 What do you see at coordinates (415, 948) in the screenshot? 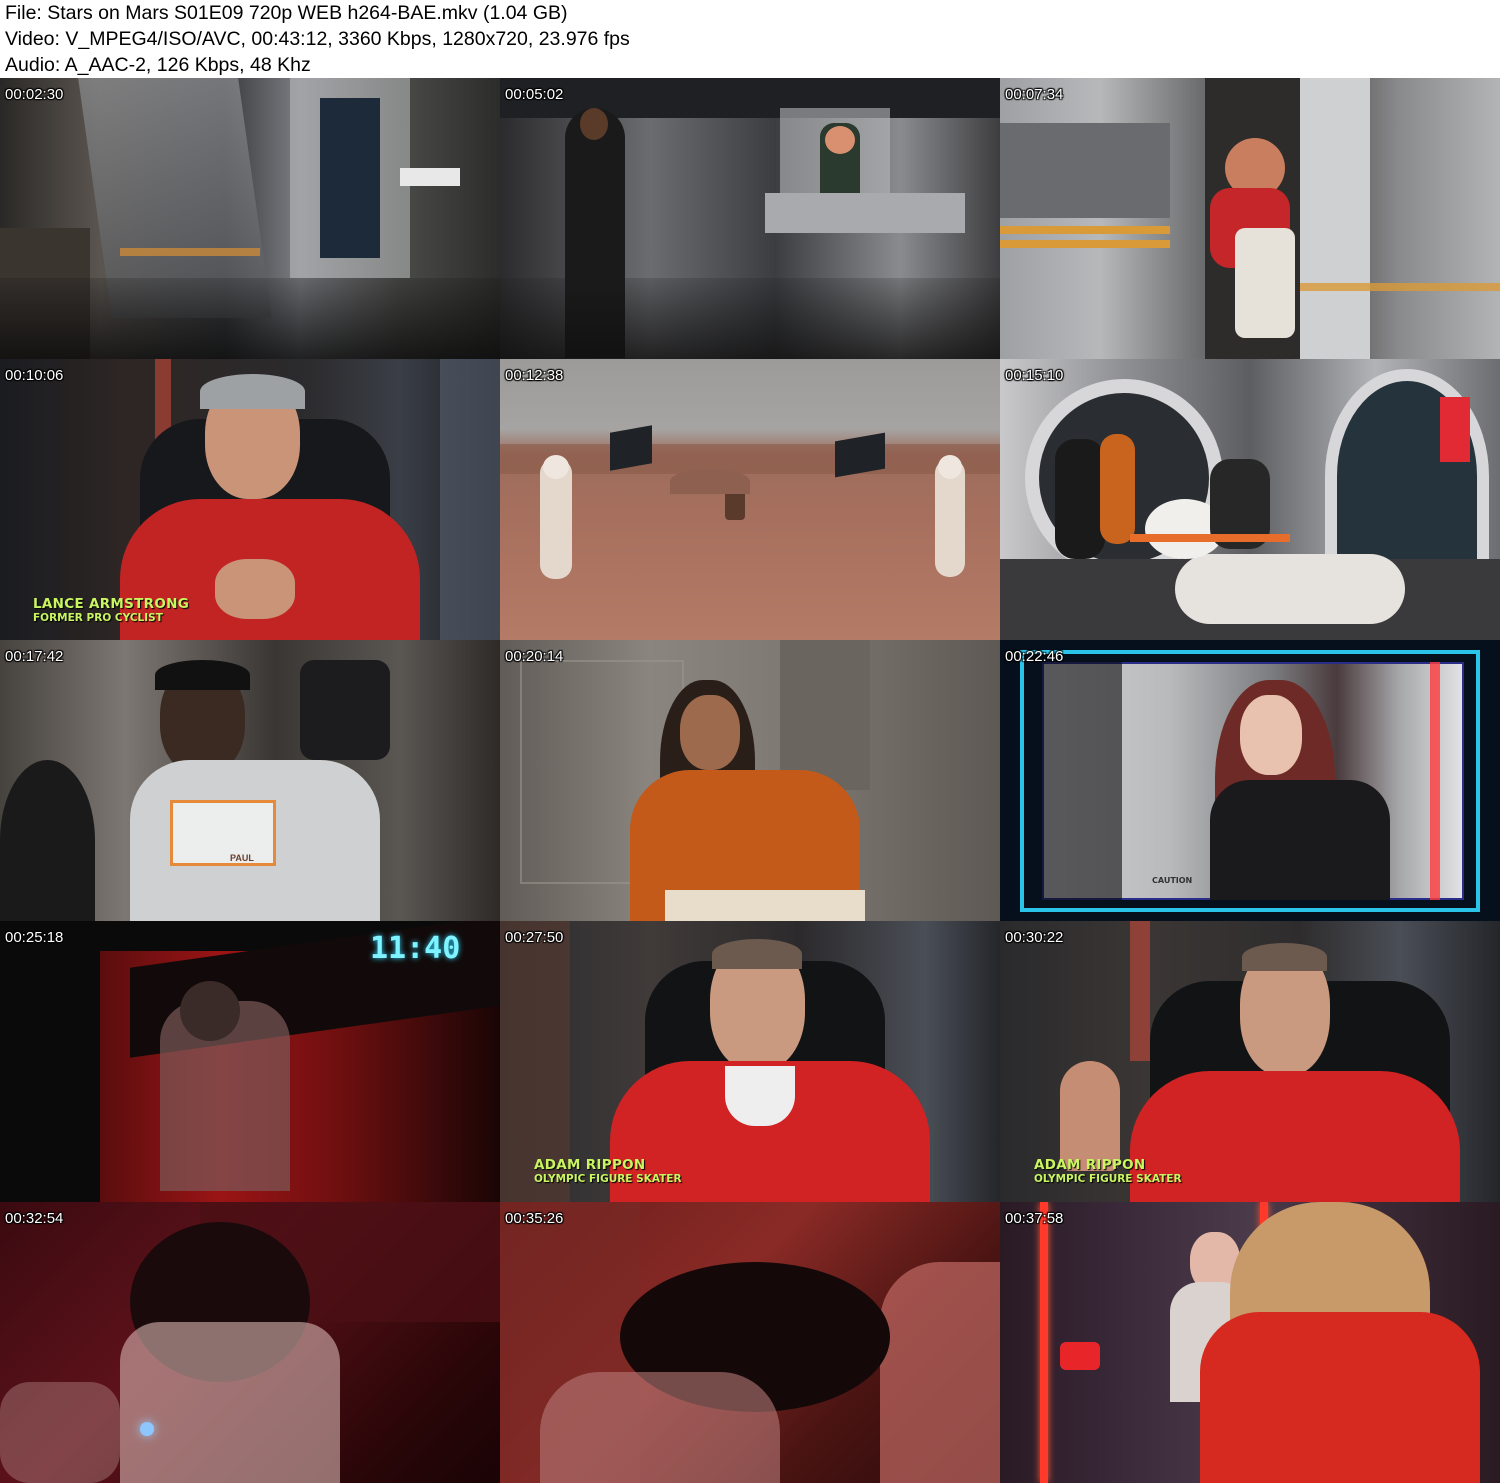
I see `countdown-clock: 11:40` at bounding box center [415, 948].